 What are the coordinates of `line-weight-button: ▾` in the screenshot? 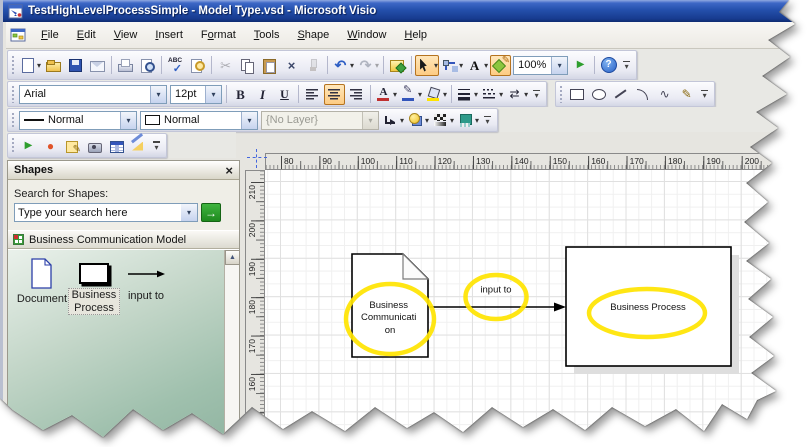 It's located at (467, 94).